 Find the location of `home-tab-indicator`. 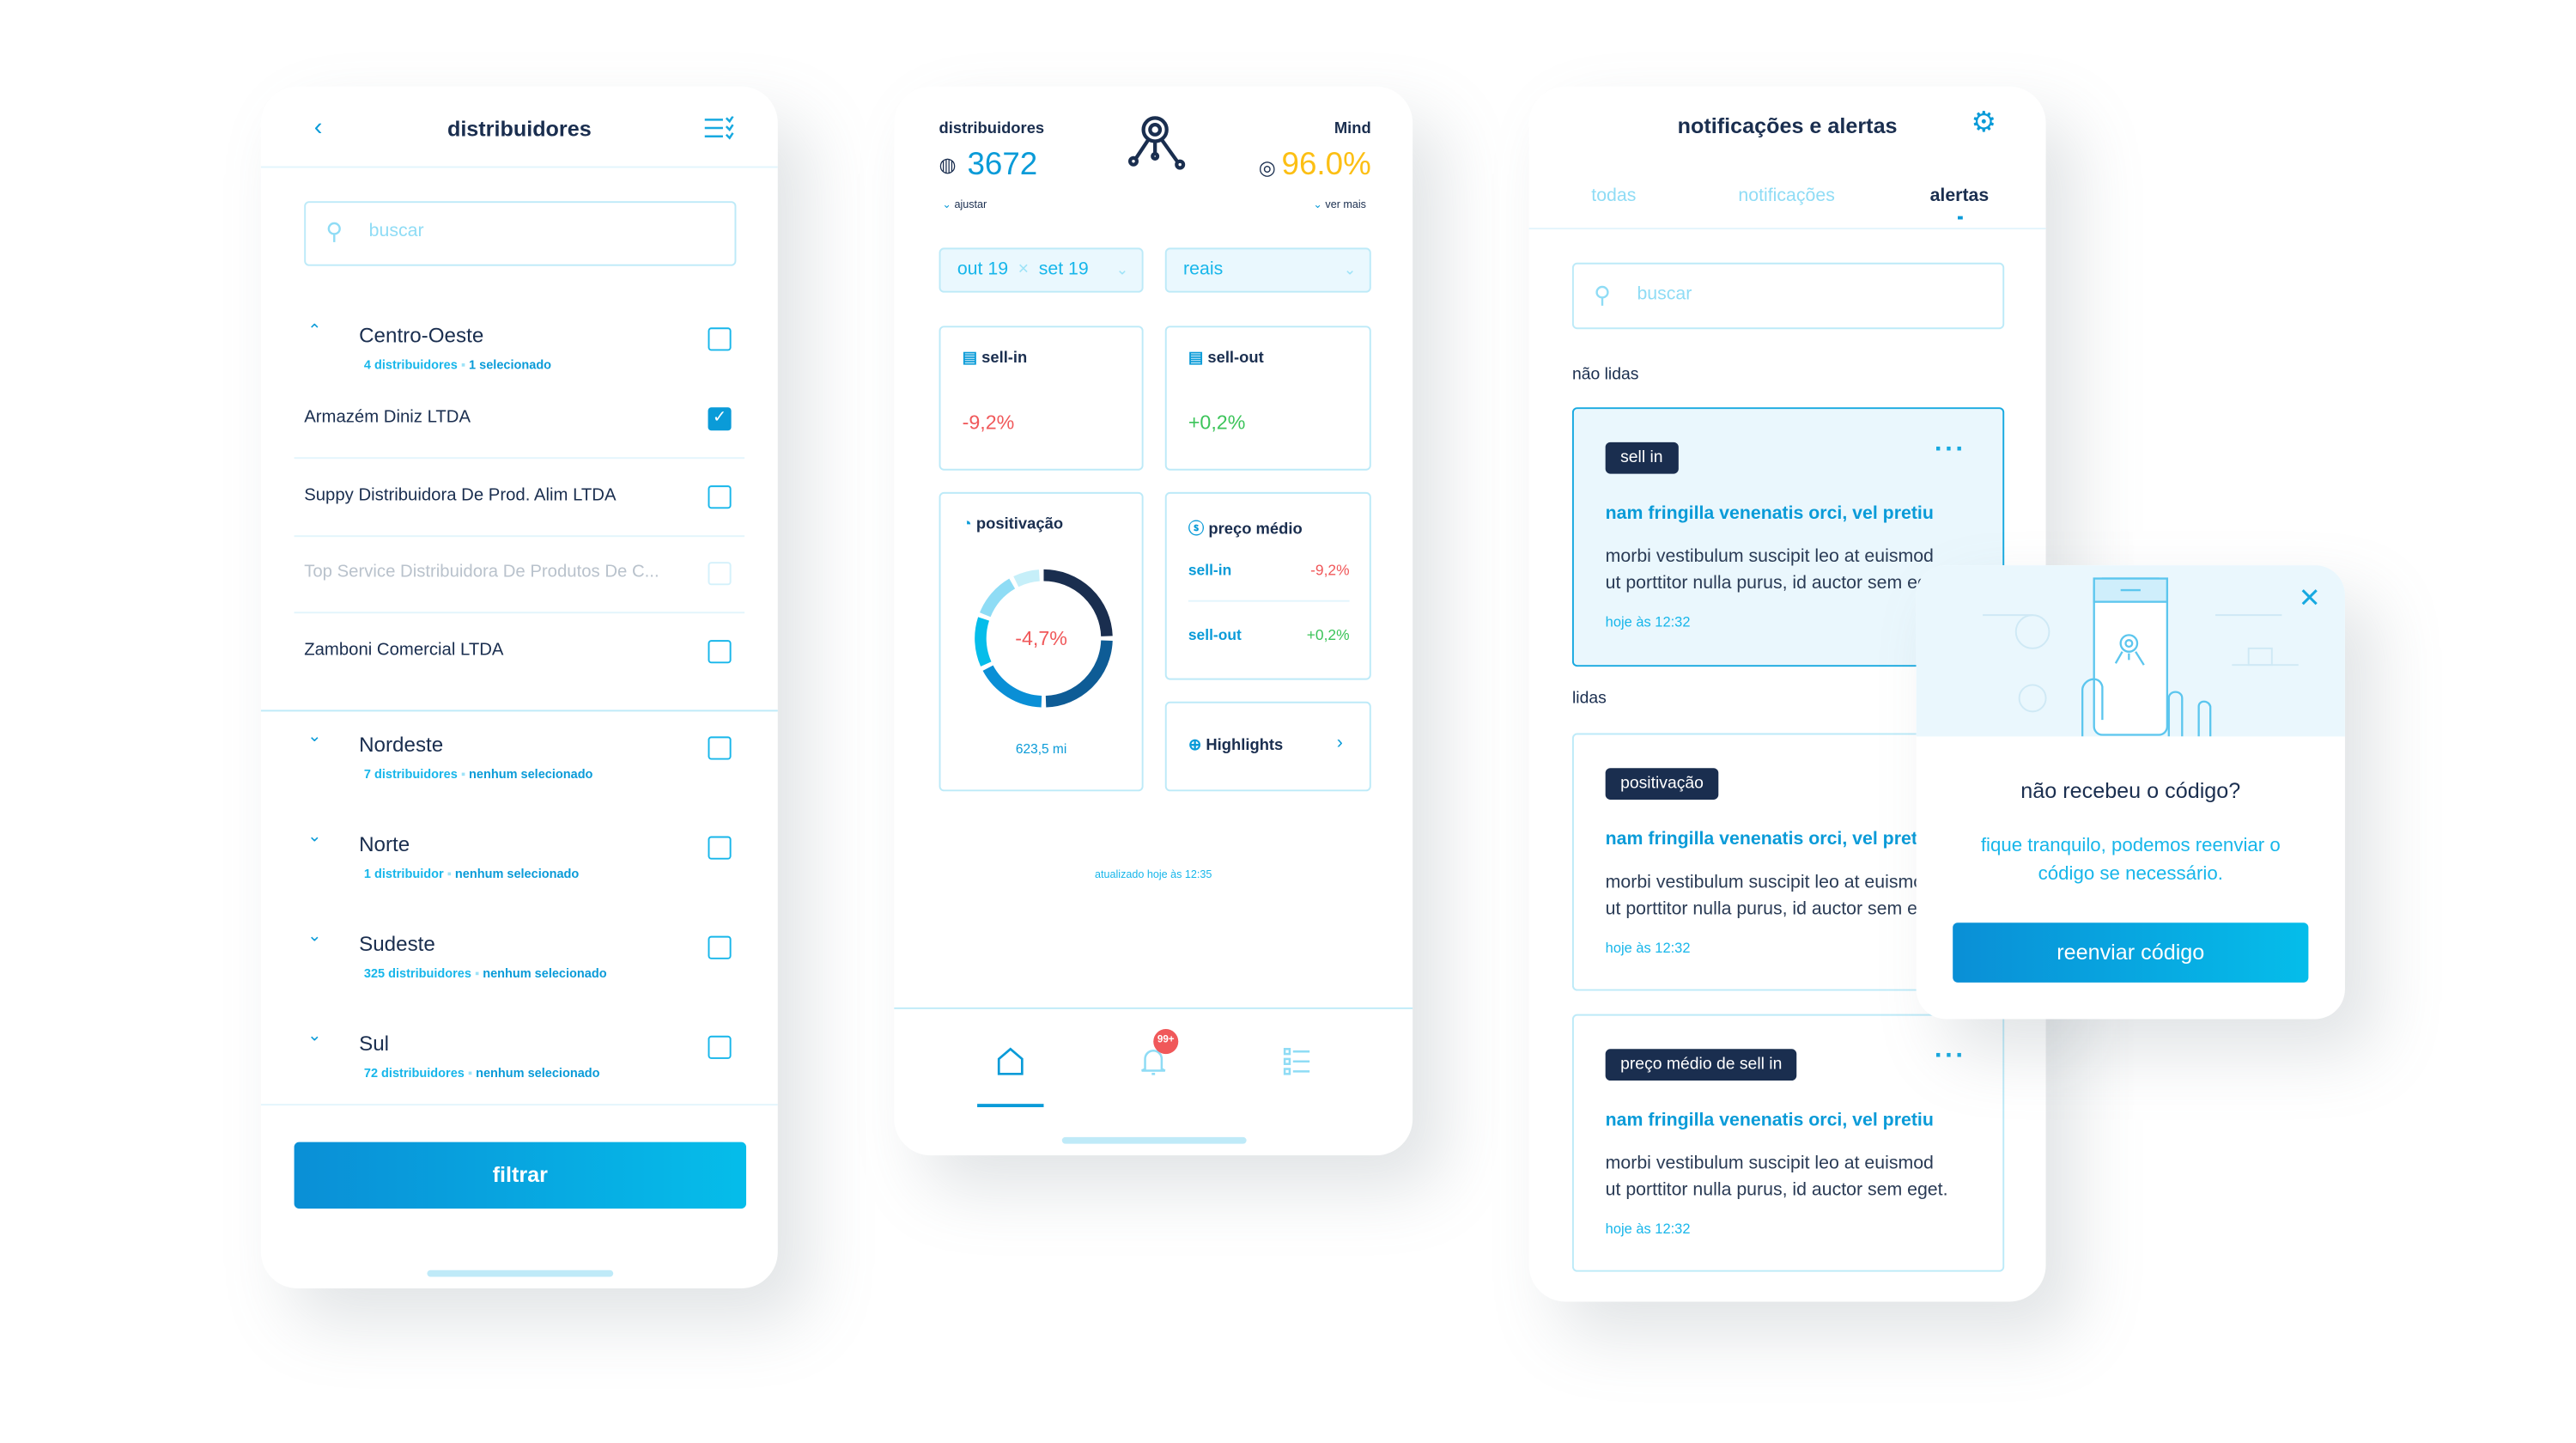

home-tab-indicator is located at coordinates (1010, 1106).